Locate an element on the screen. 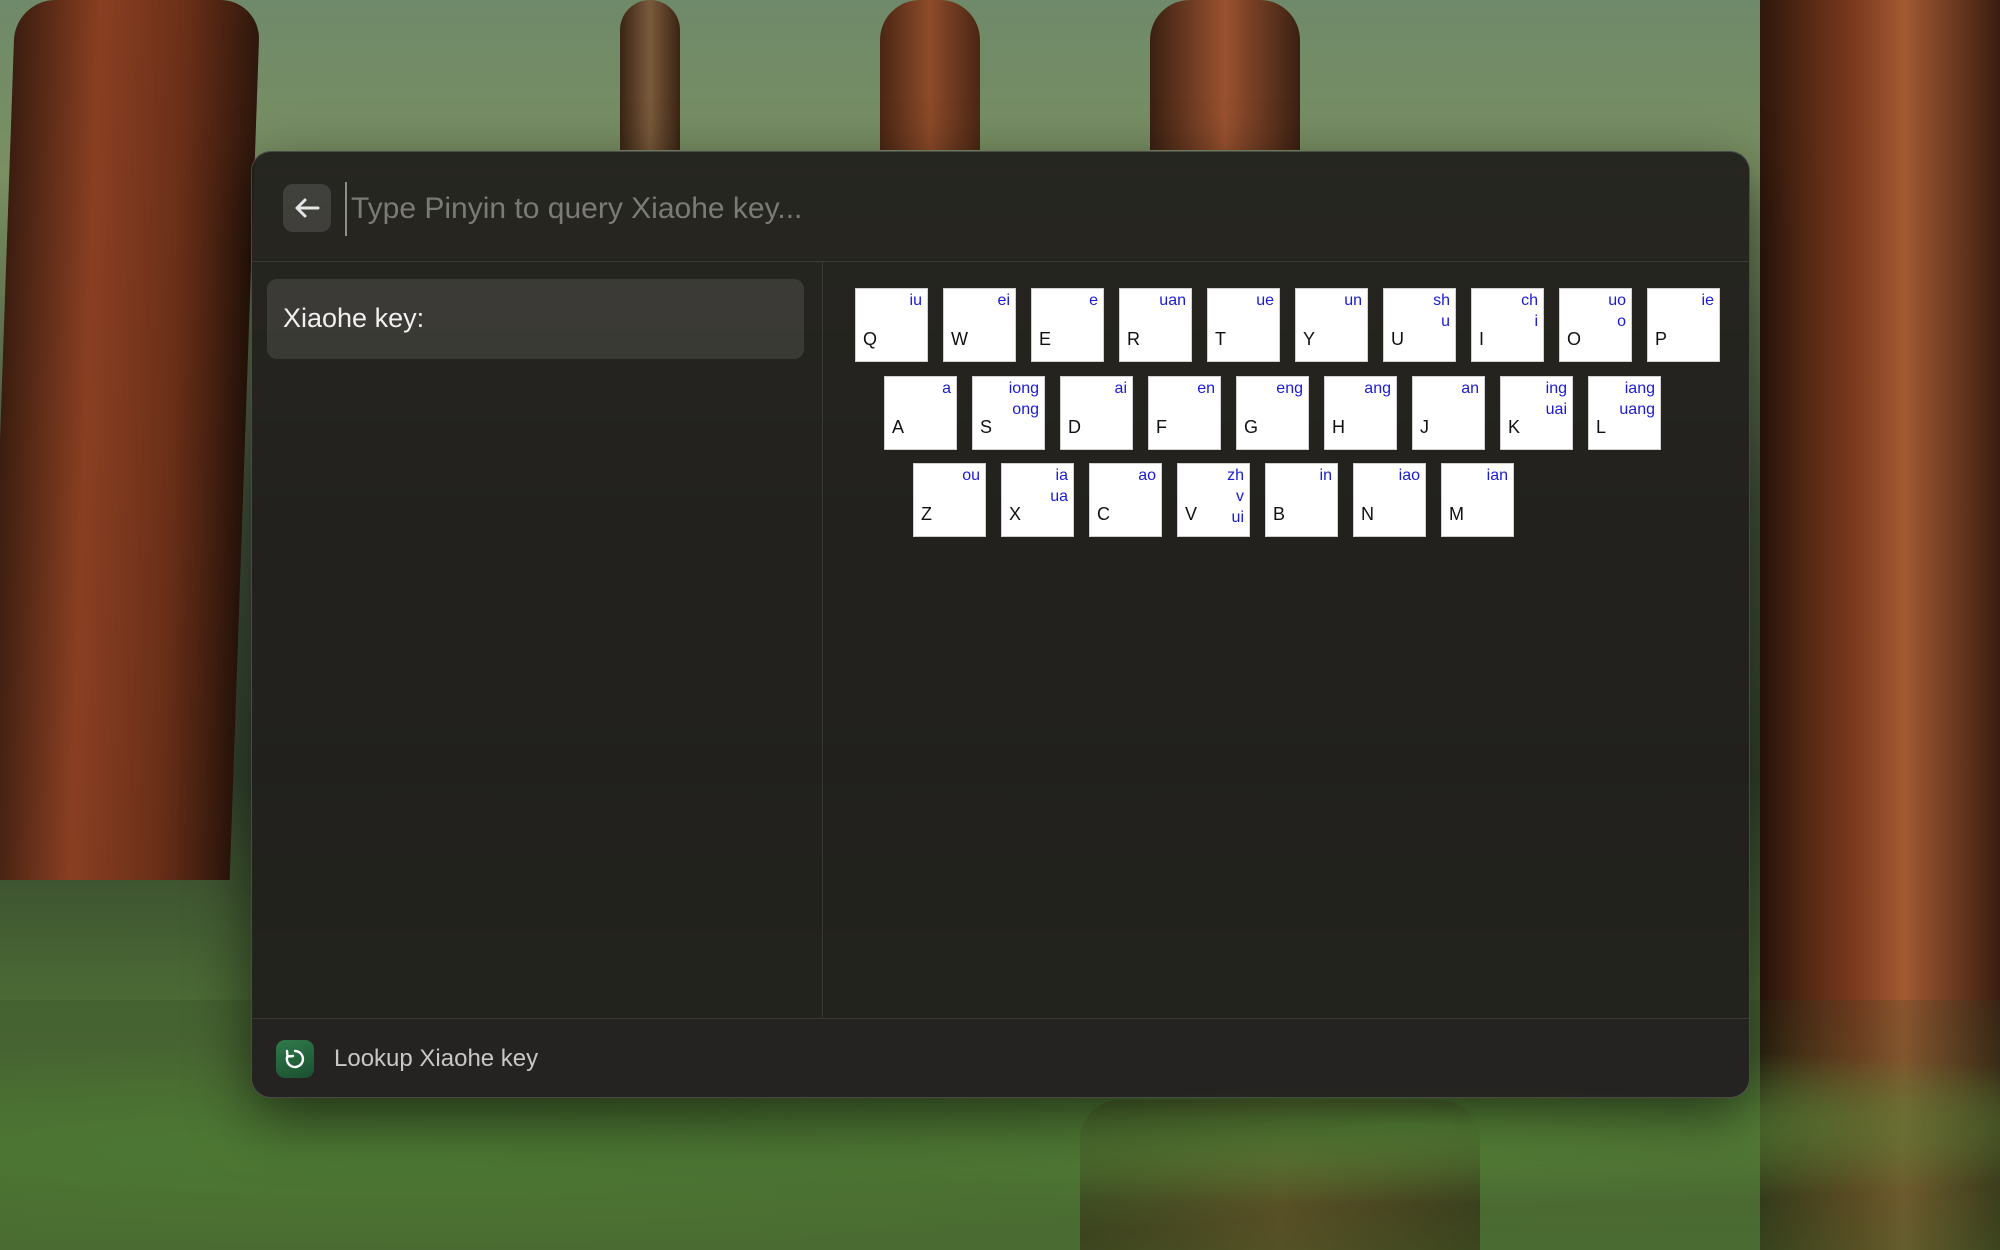  key-letter: I is located at coordinates (1482, 339).